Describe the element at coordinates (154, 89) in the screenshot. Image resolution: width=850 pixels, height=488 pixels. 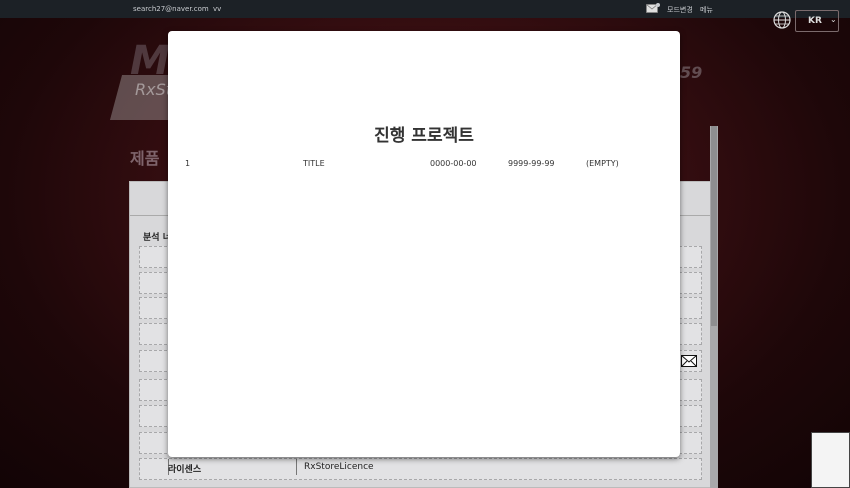
I see `brand-logo-script: RxSt` at that location.